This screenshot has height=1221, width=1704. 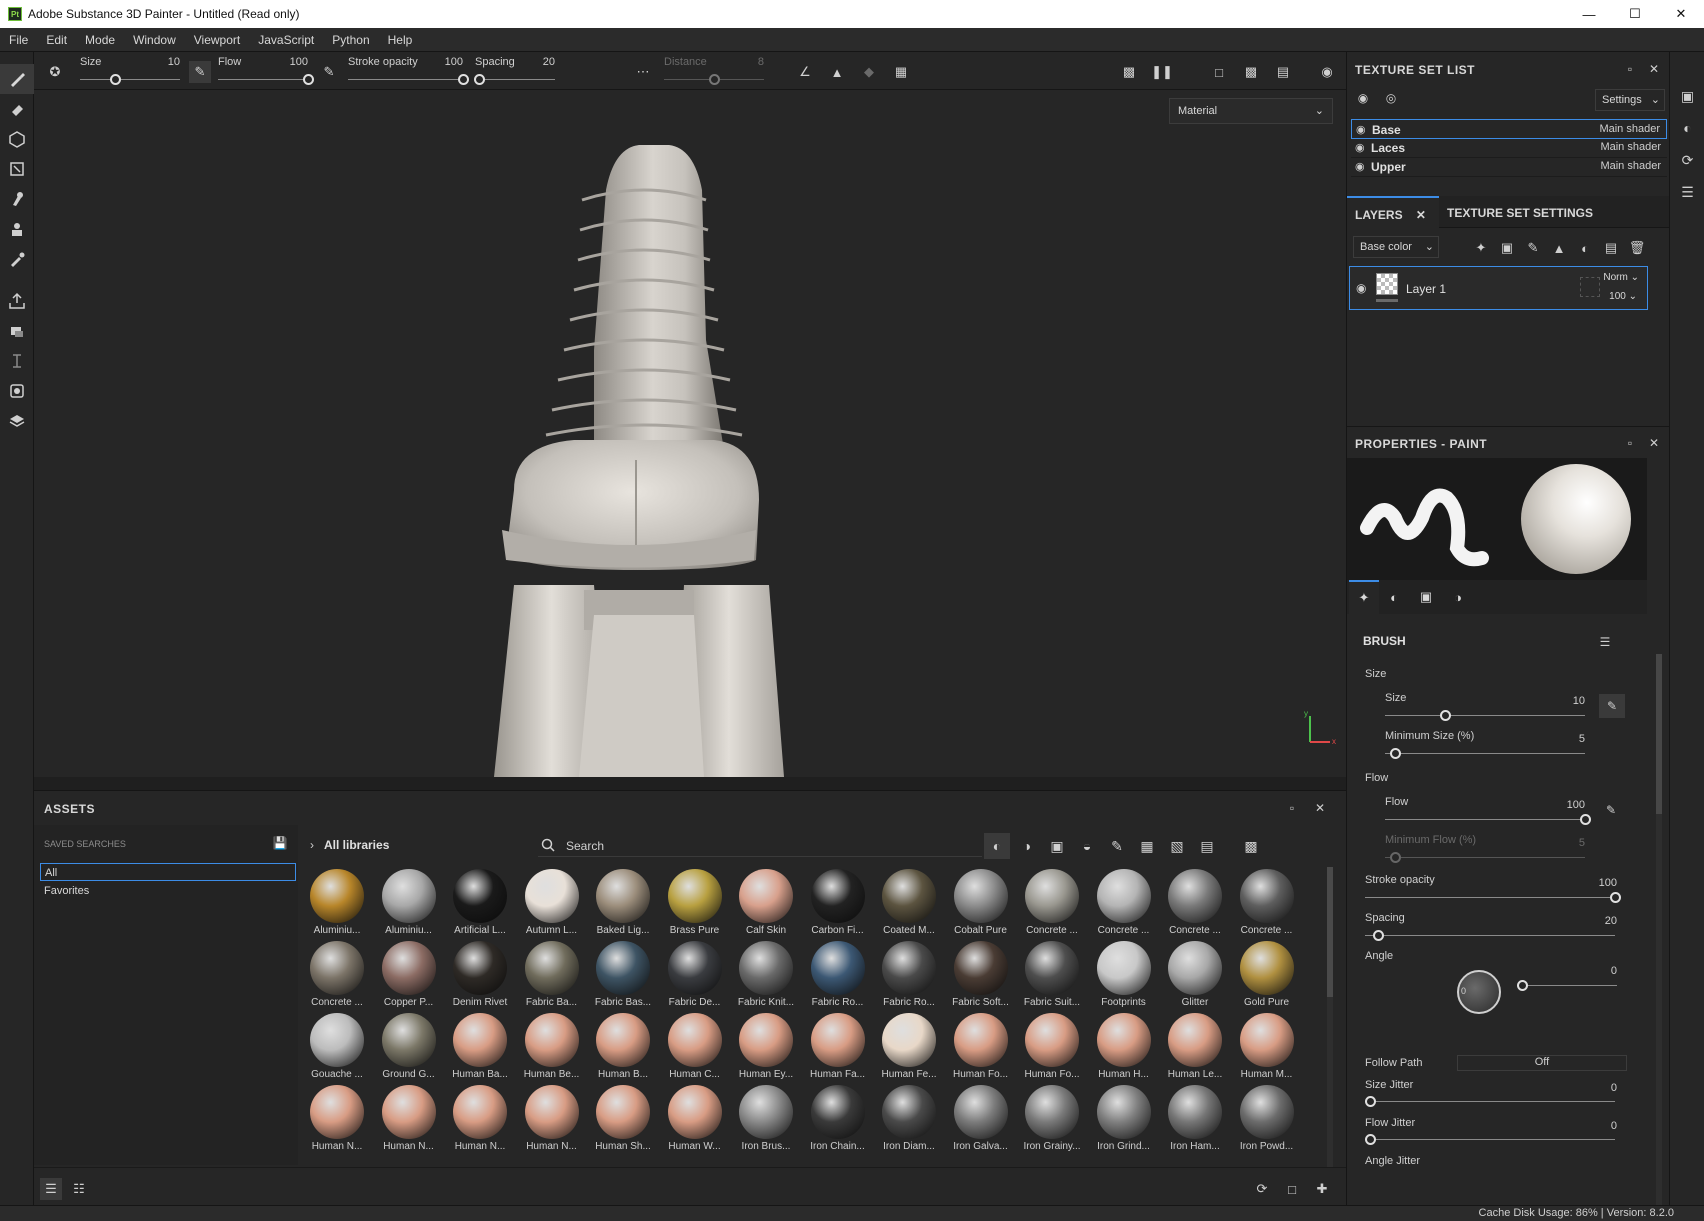 I want to click on add-paint-layer-icon: ✎, so click(x=1533, y=248).